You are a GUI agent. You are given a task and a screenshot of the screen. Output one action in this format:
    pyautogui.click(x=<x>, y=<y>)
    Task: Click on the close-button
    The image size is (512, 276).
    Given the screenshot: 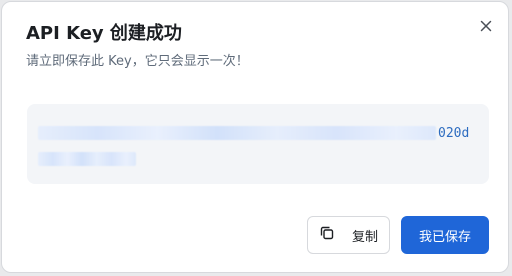 What is the action you would take?
    pyautogui.click(x=486, y=26)
    